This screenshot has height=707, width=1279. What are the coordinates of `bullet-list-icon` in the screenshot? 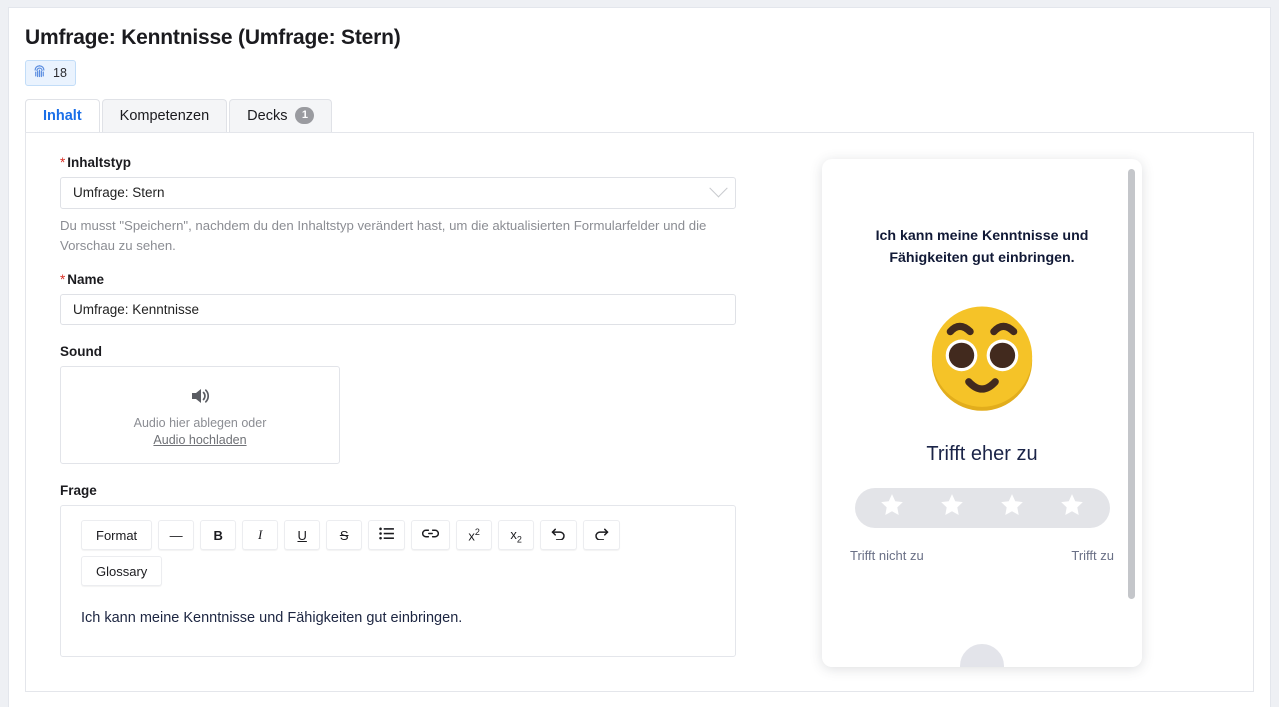 It's located at (387, 535).